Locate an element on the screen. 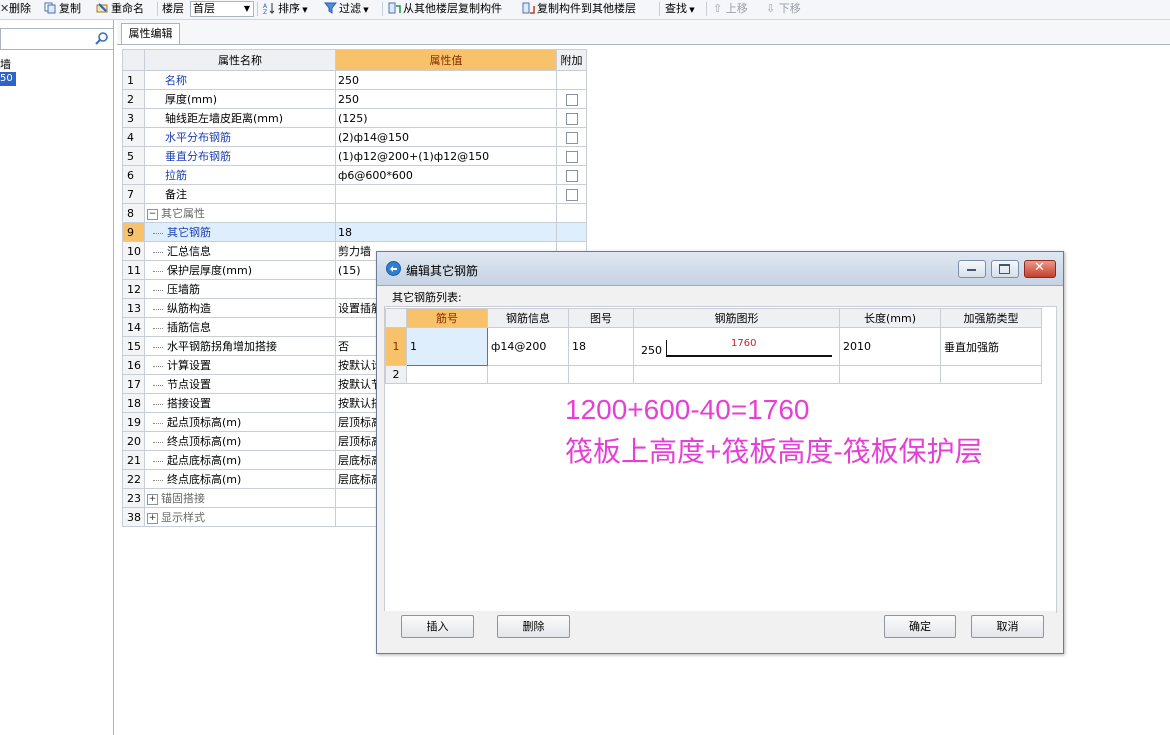  fig-no-cell: 18 is located at coordinates (601, 346).